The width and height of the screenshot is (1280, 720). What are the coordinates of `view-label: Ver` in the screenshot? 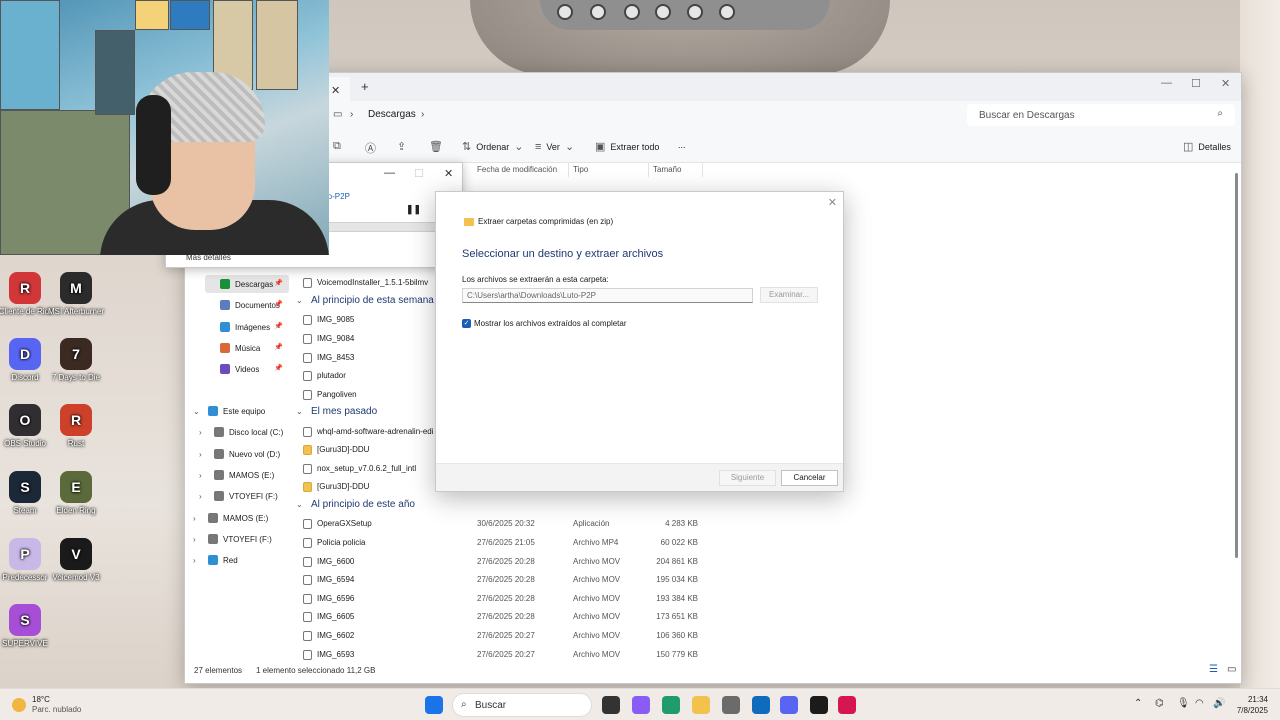 It's located at (553, 146).